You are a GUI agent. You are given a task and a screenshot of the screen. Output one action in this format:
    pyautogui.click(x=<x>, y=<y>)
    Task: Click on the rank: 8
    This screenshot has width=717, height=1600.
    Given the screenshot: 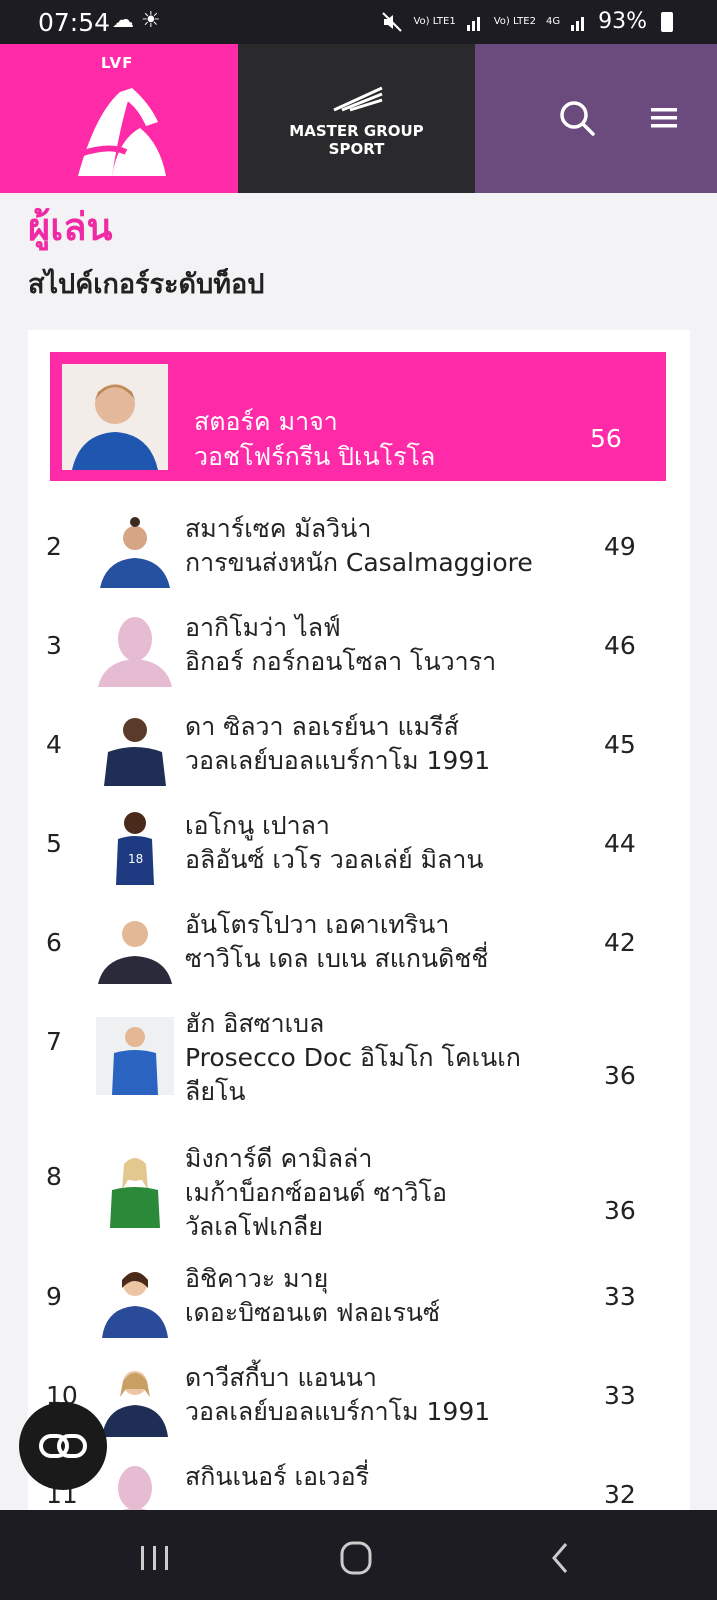 What is the action you would take?
    pyautogui.click(x=54, y=1176)
    